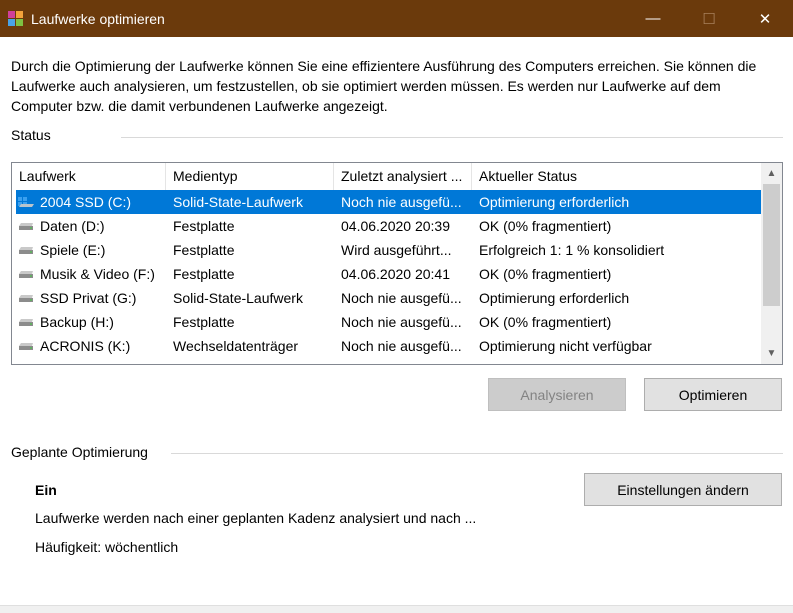 This screenshot has width=793, height=613. What do you see at coordinates (771, 353) in the screenshot?
I see `scroll-down-icon: ▼` at bounding box center [771, 353].